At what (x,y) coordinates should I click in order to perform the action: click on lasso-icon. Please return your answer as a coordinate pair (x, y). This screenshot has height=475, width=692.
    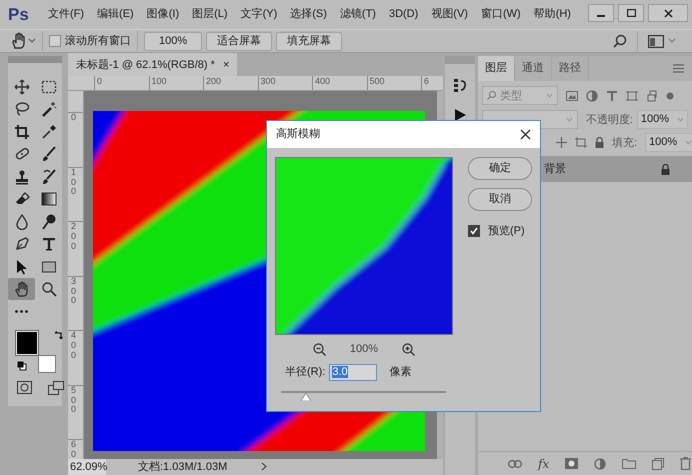
    Looking at the image, I should click on (22, 109).